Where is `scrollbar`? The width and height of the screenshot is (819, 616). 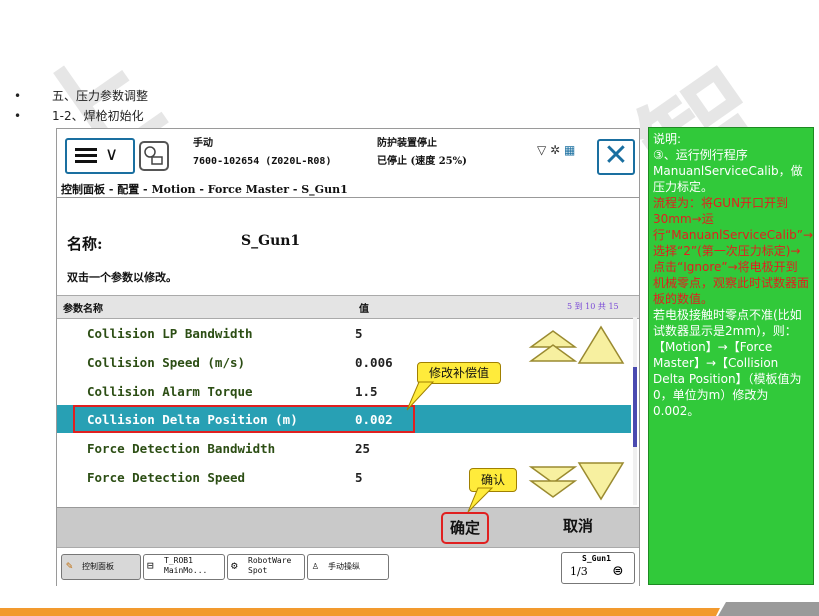 scrollbar is located at coordinates (635, 411).